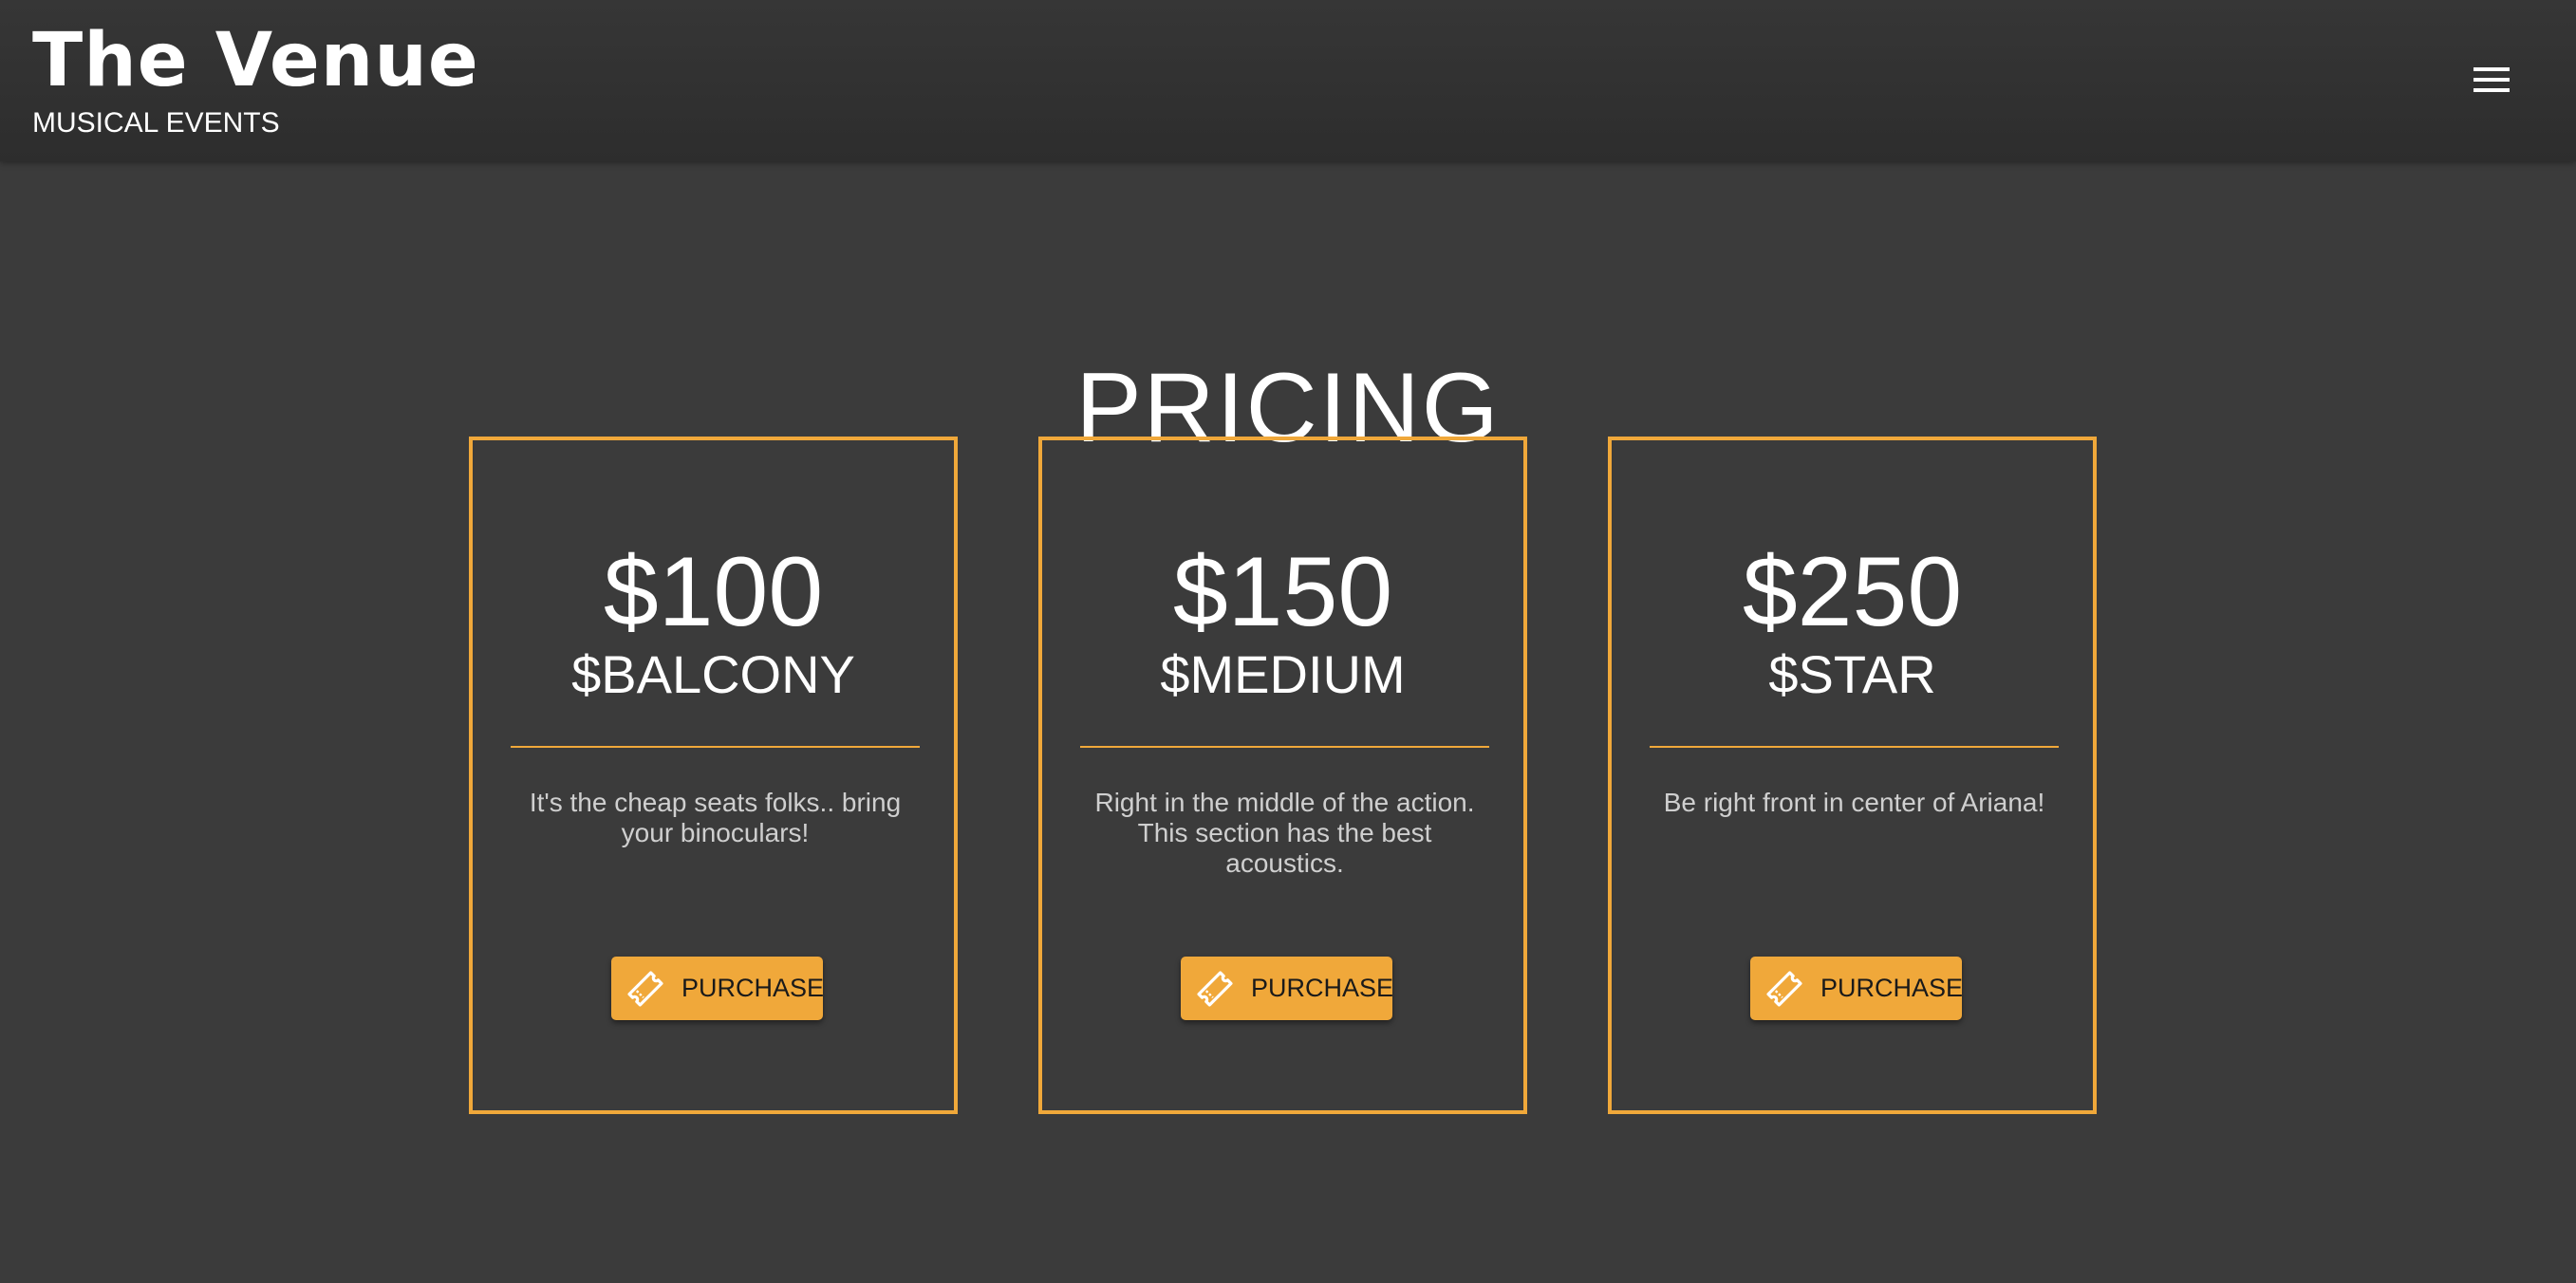 This screenshot has width=2576, height=1283. I want to click on menu-bar-bottom, so click(2491, 90).